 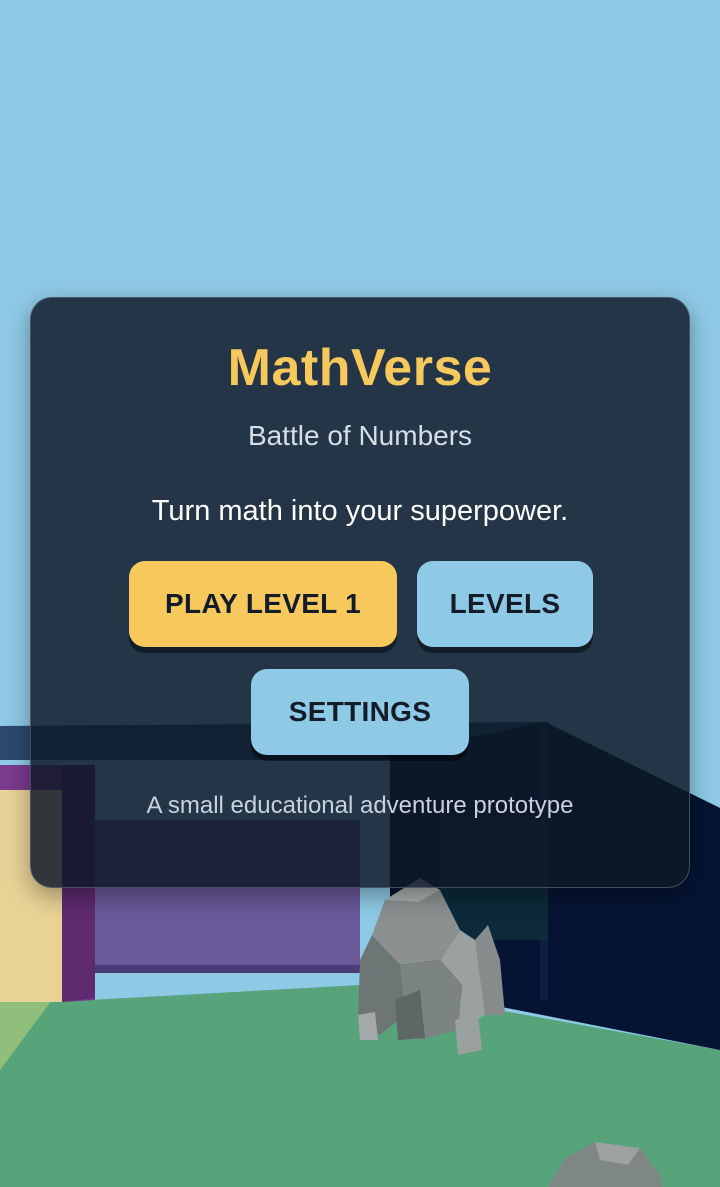 What do you see at coordinates (360, 805) in the screenshot?
I see `footer-note: A small educational adventure prototype` at bounding box center [360, 805].